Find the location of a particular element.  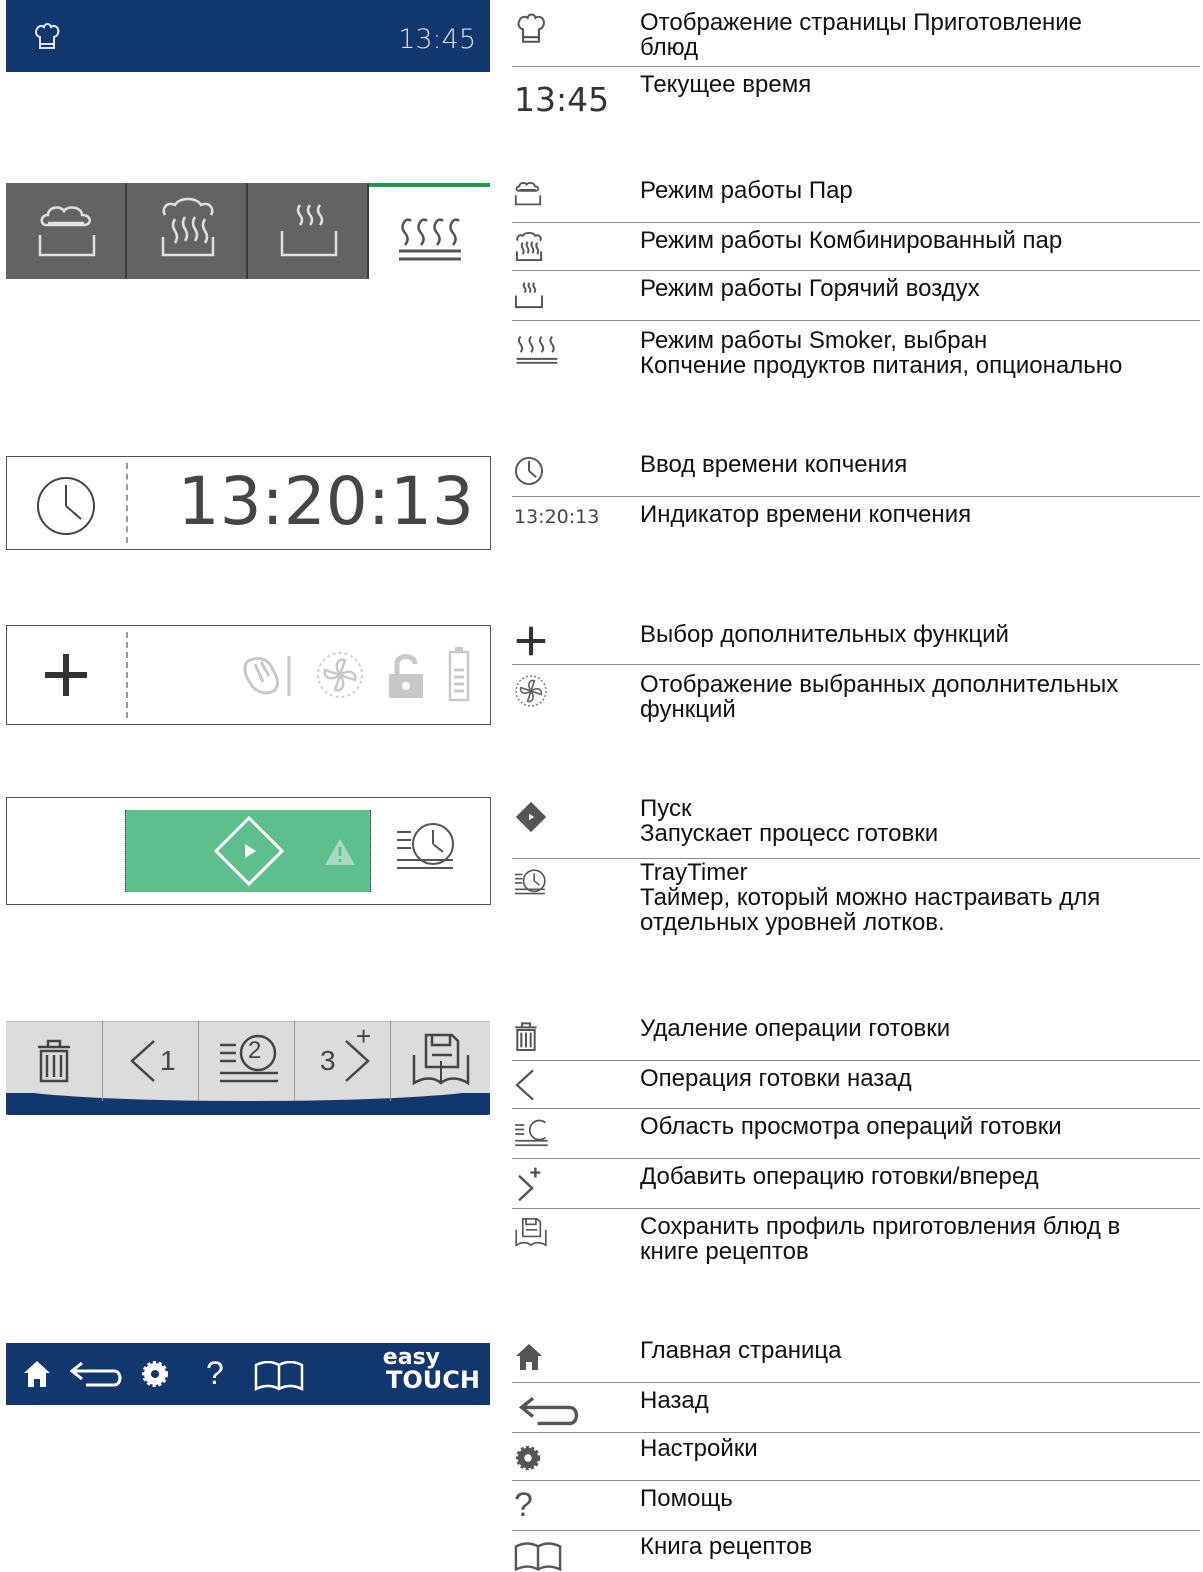

lock-icon is located at coordinates (406, 675).